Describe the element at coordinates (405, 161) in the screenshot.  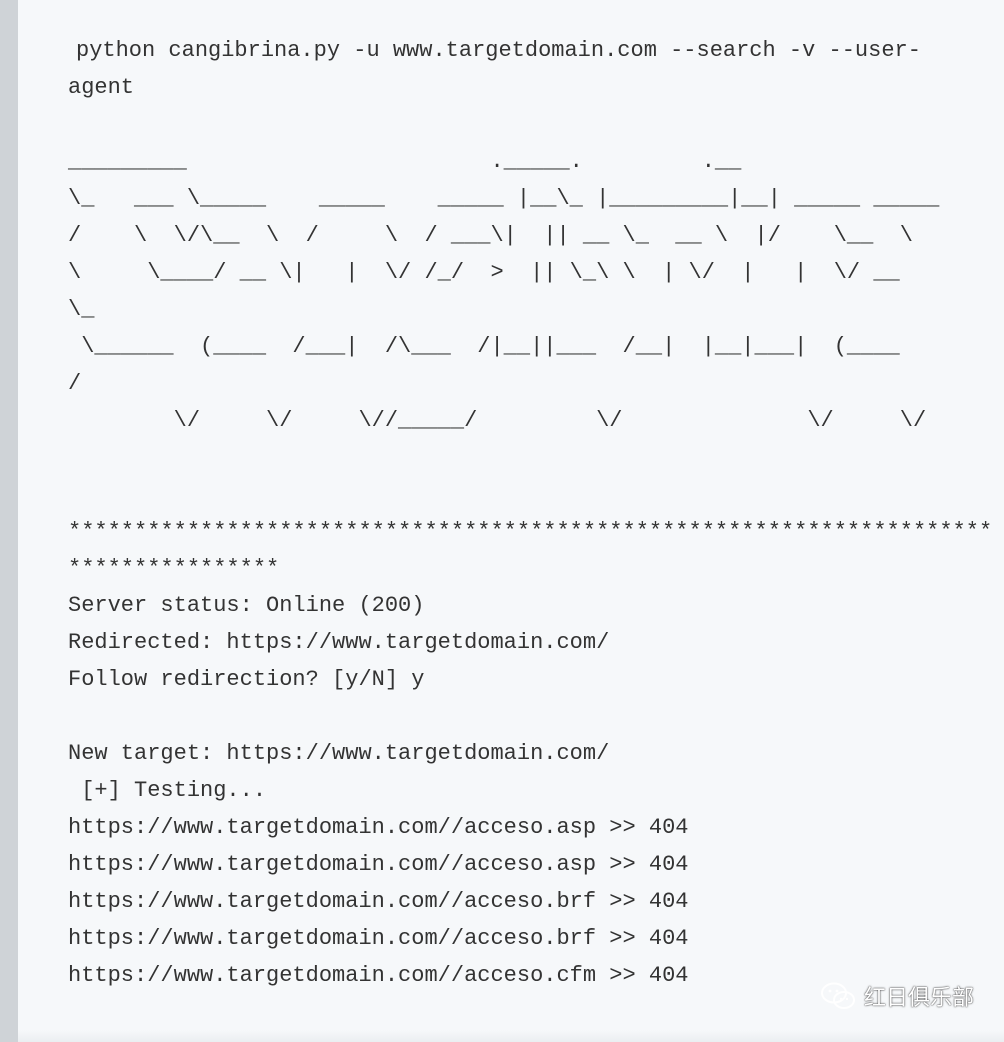
I see `banner-line-1: _________ ._____. .__` at that location.